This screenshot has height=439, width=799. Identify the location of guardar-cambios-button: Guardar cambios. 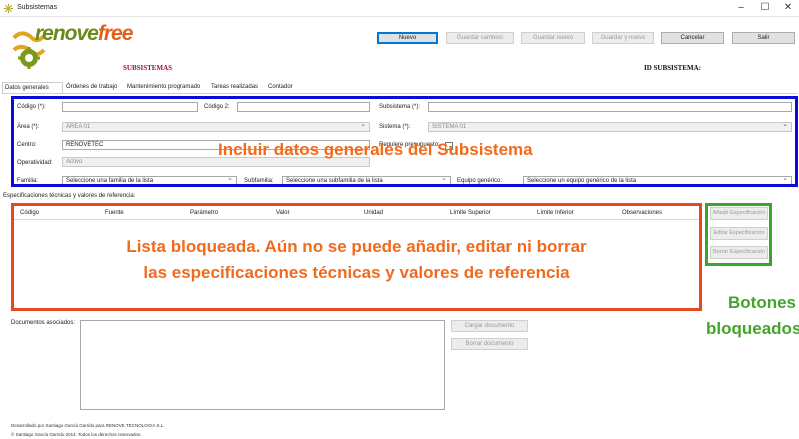
(480, 38).